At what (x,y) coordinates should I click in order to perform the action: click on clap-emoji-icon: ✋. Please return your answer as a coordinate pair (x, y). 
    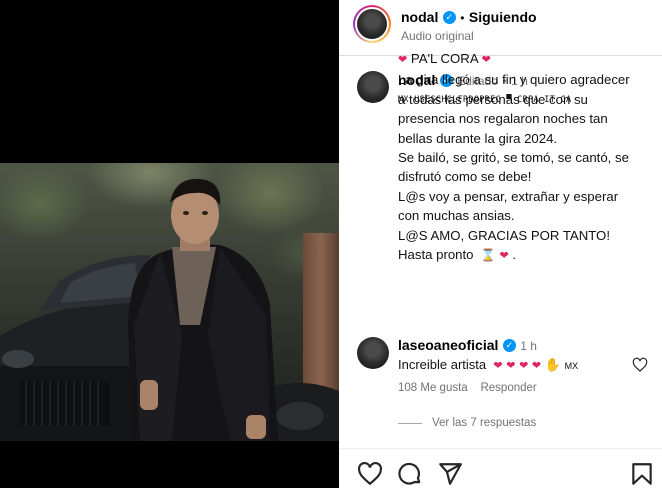
    Looking at the image, I should click on (552, 364).